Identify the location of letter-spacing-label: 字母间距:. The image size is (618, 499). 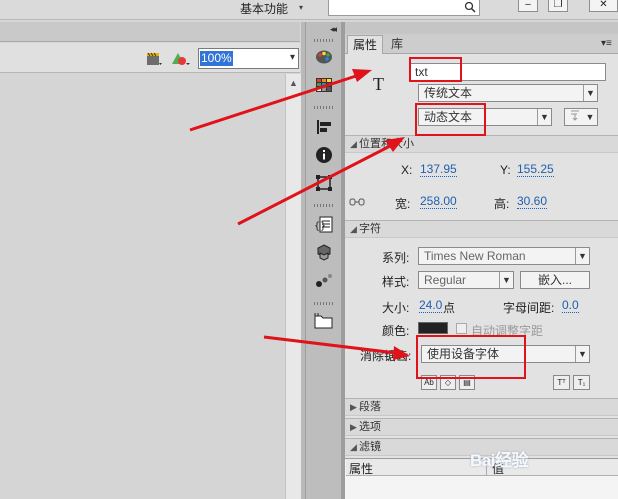
(529, 308).